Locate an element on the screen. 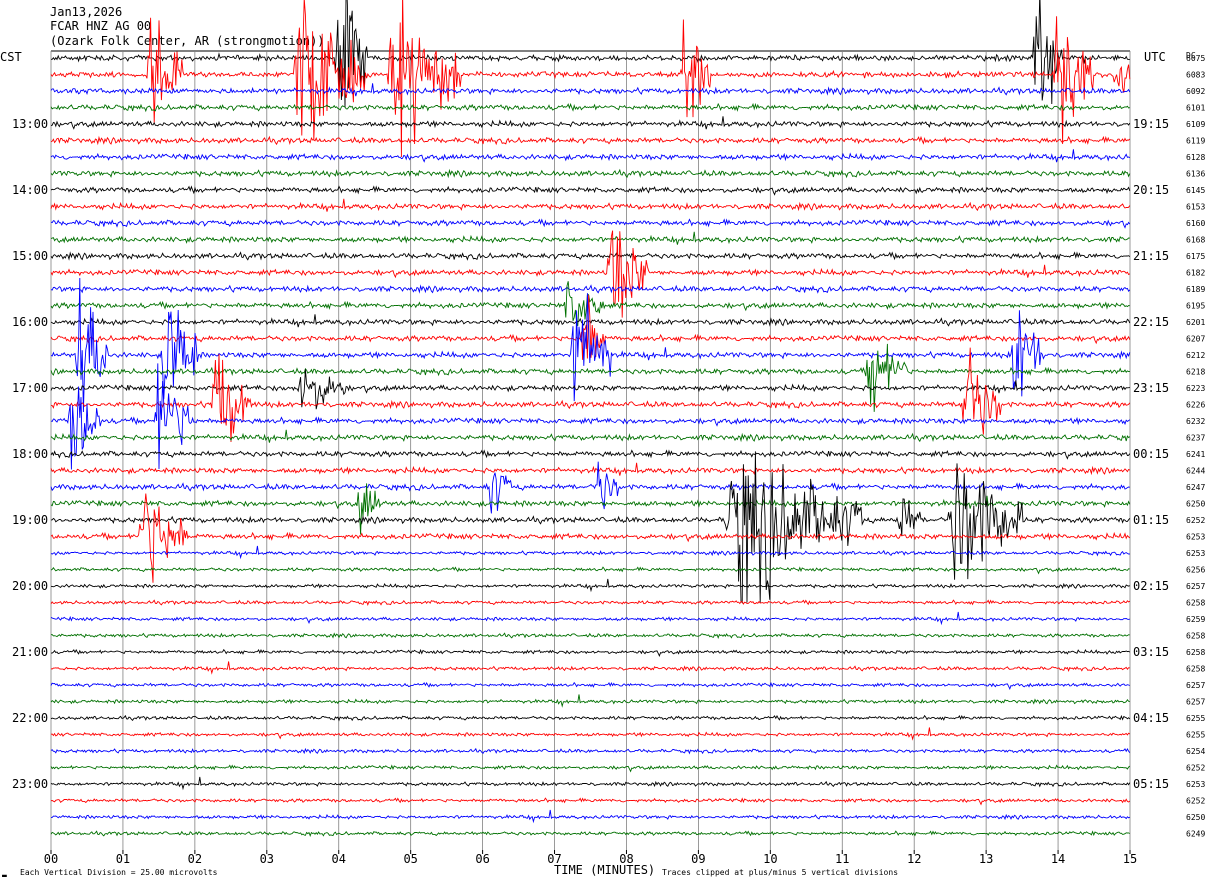  left-time-label: 17:00 is located at coordinates (30, 388).